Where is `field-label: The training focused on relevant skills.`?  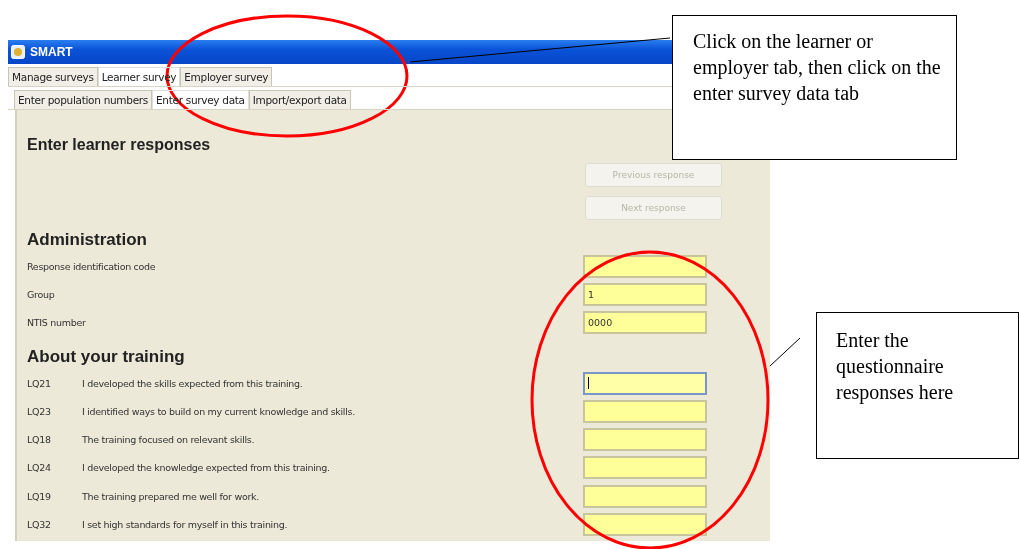
field-label: The training focused on relevant skills. is located at coordinates (168, 440).